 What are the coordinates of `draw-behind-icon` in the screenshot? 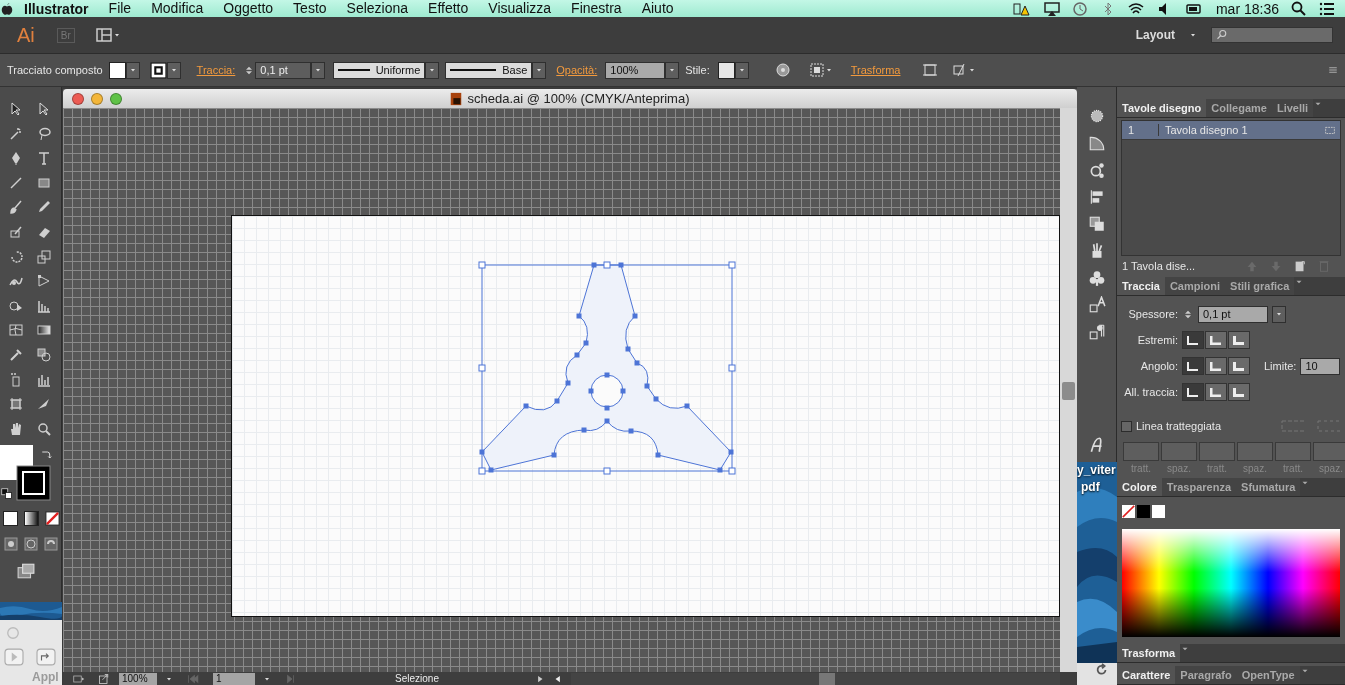 It's located at (31, 543).